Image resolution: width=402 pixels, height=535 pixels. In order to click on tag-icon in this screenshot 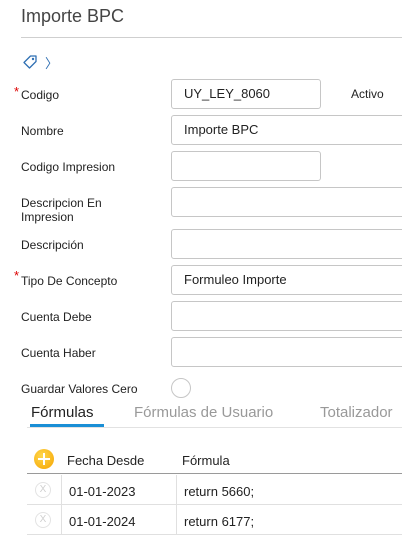, I will do `click(30, 62)`.